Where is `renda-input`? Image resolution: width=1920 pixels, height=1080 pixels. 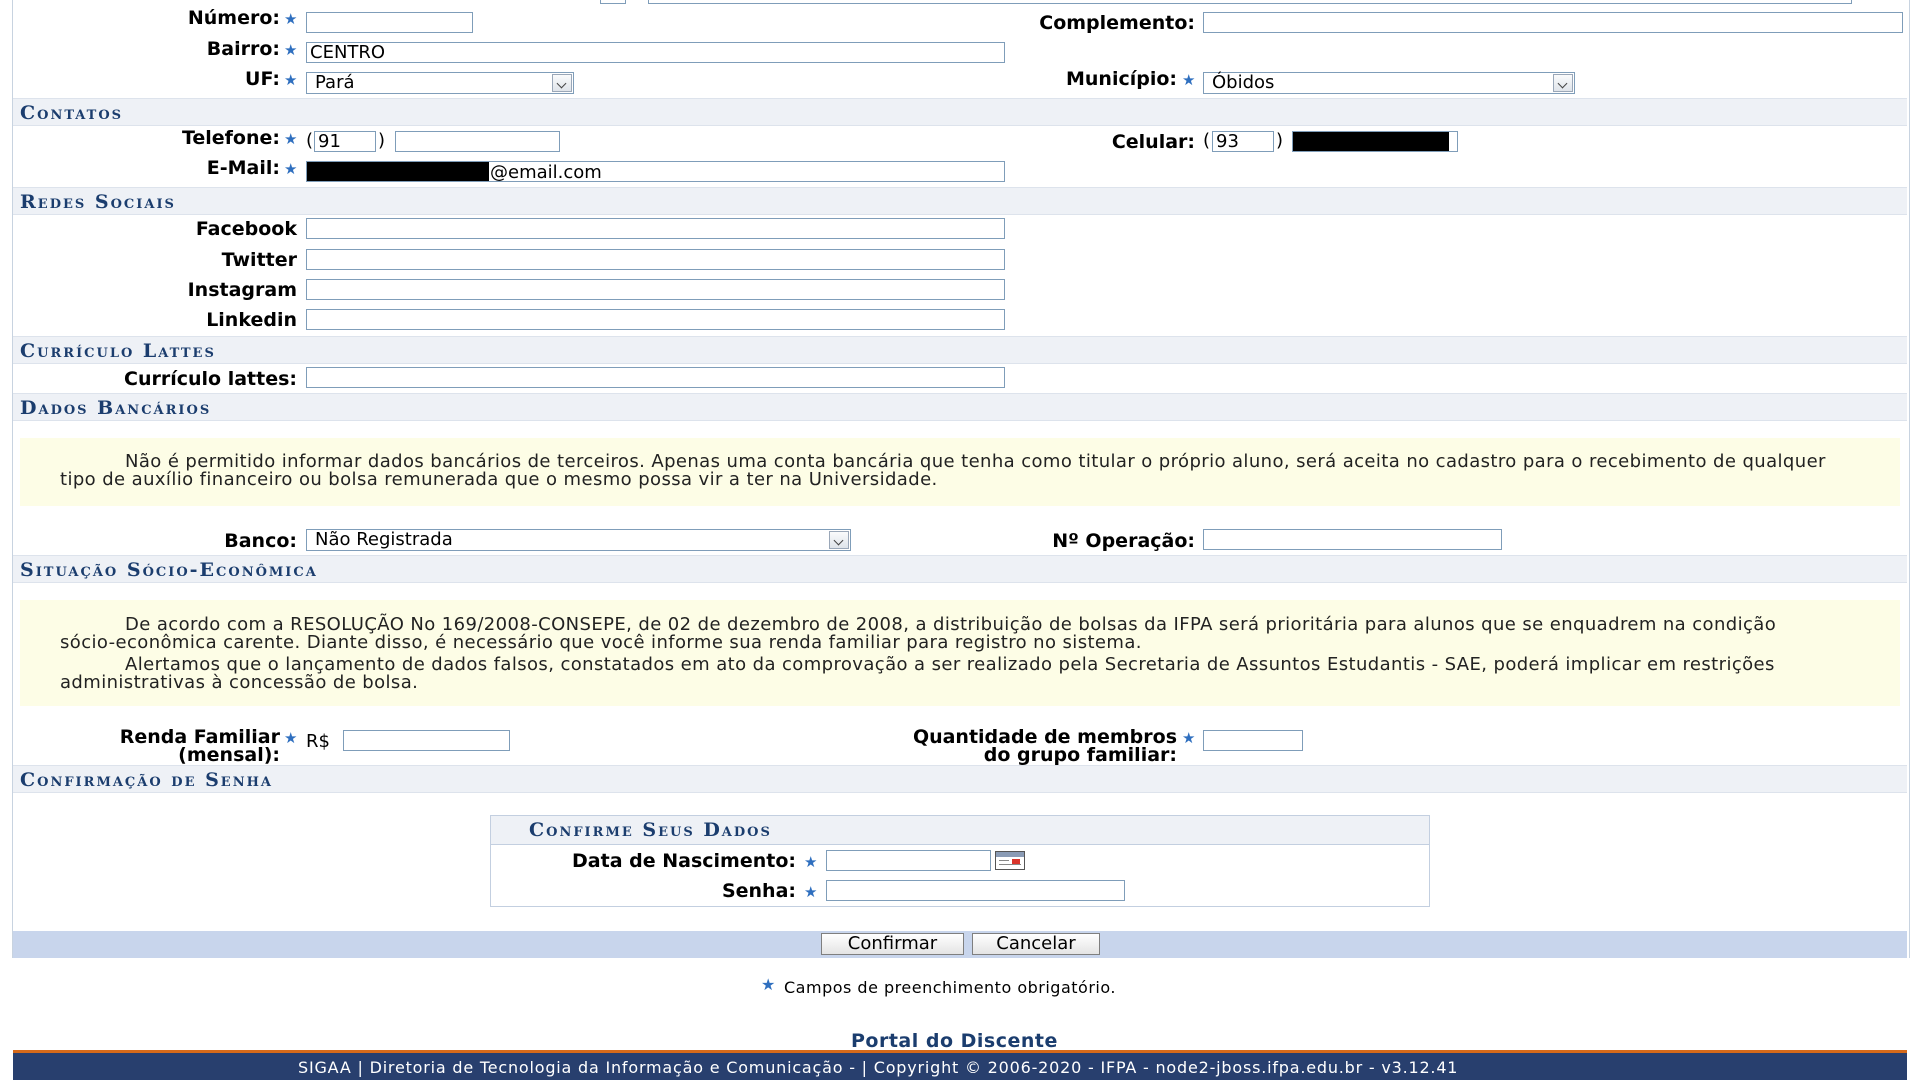 renda-input is located at coordinates (426, 740).